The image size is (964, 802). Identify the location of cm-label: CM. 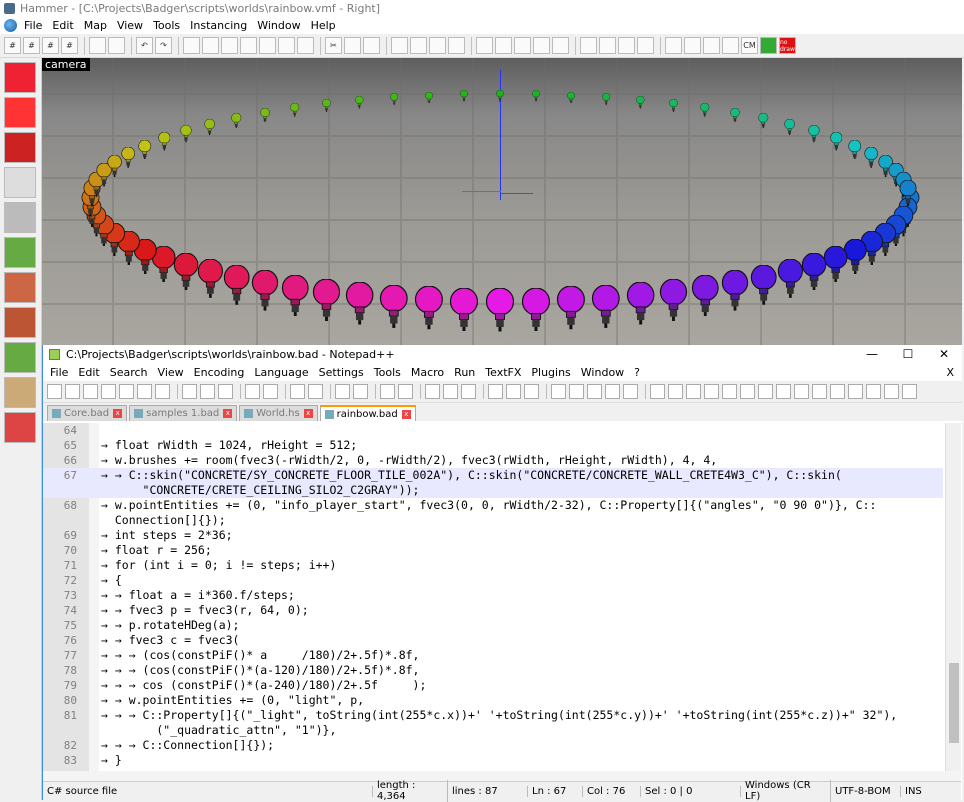
(749, 45).